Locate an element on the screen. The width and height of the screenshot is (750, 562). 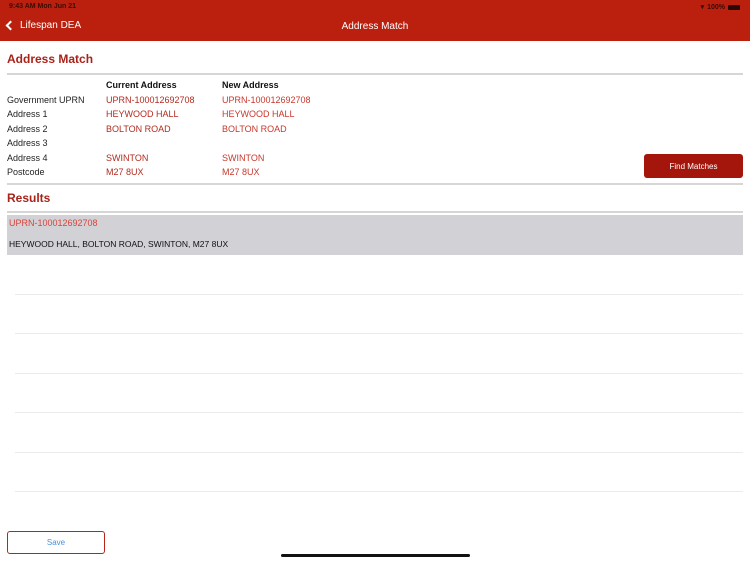
current-value: M27 8UX is located at coordinates (125, 172).